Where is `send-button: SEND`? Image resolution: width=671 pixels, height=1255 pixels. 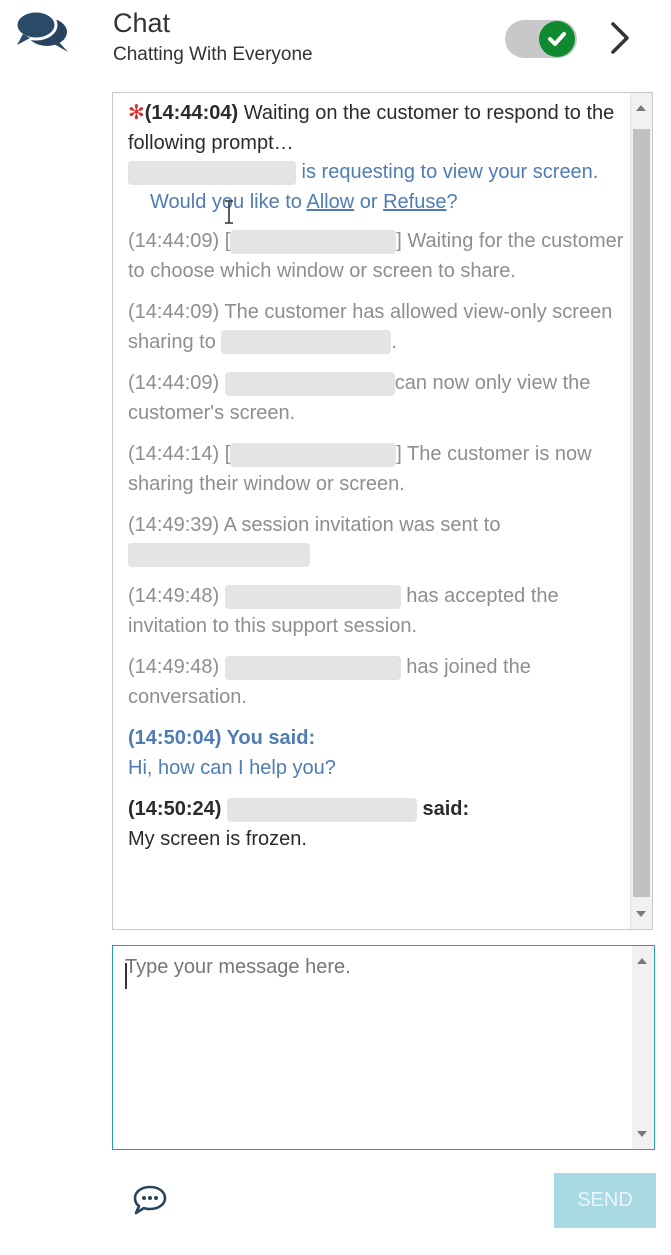
send-button: SEND is located at coordinates (605, 1200).